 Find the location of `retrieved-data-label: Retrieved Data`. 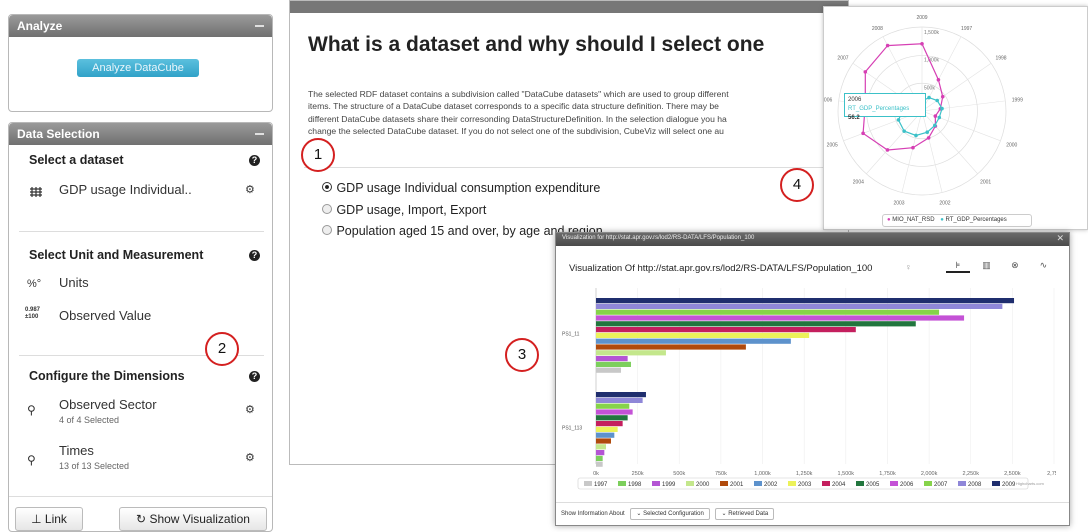

retrieved-data-label: Retrieved Data is located at coordinates (748, 514).